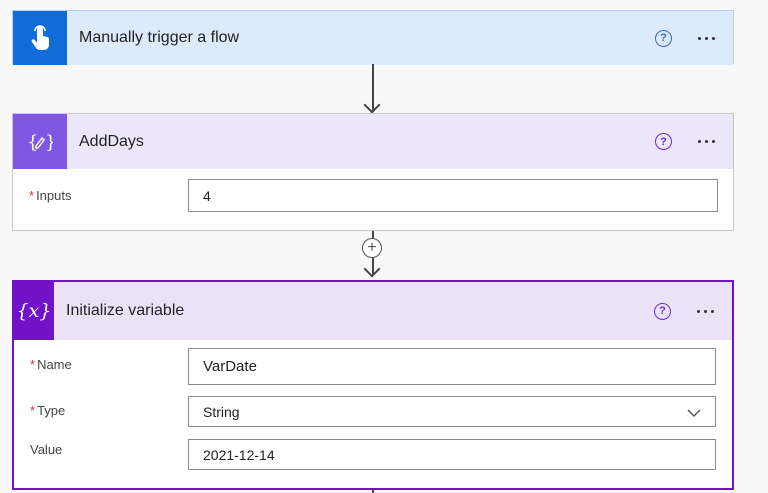 Image resolution: width=768 pixels, height=493 pixels. I want to click on value-row: Value 2021-12-14, so click(373, 448).